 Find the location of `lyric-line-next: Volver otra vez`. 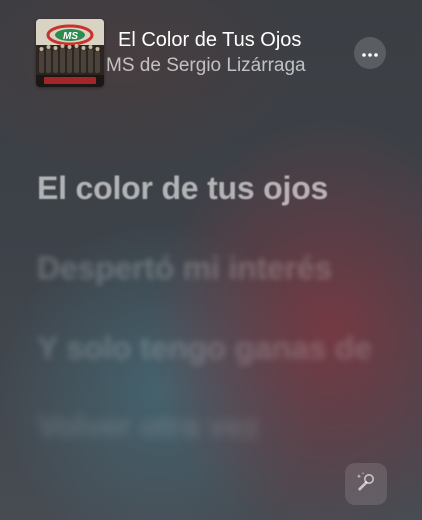

lyric-line-next: Volver otra vez is located at coordinates (209, 426).